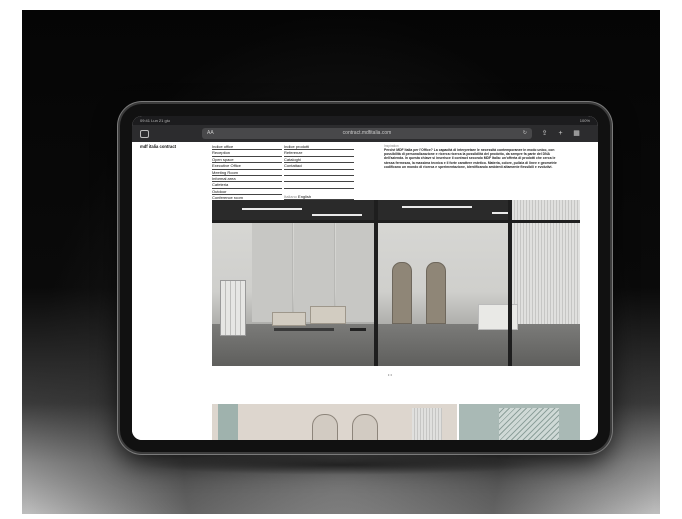  What do you see at coordinates (155, 120) in the screenshot?
I see `status-time: 09:41 Lun 21 giu` at bounding box center [155, 120].